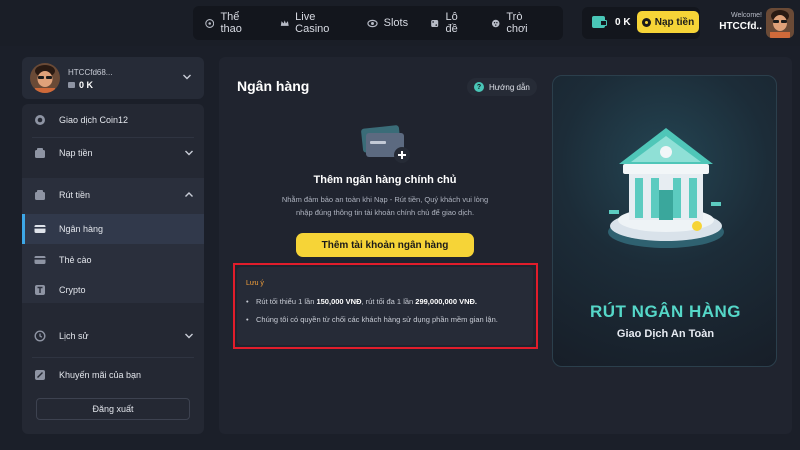  What do you see at coordinates (385, 245) in the screenshot?
I see `add-bank-account-button: Thêm tài khoản ngân hàng` at bounding box center [385, 245].